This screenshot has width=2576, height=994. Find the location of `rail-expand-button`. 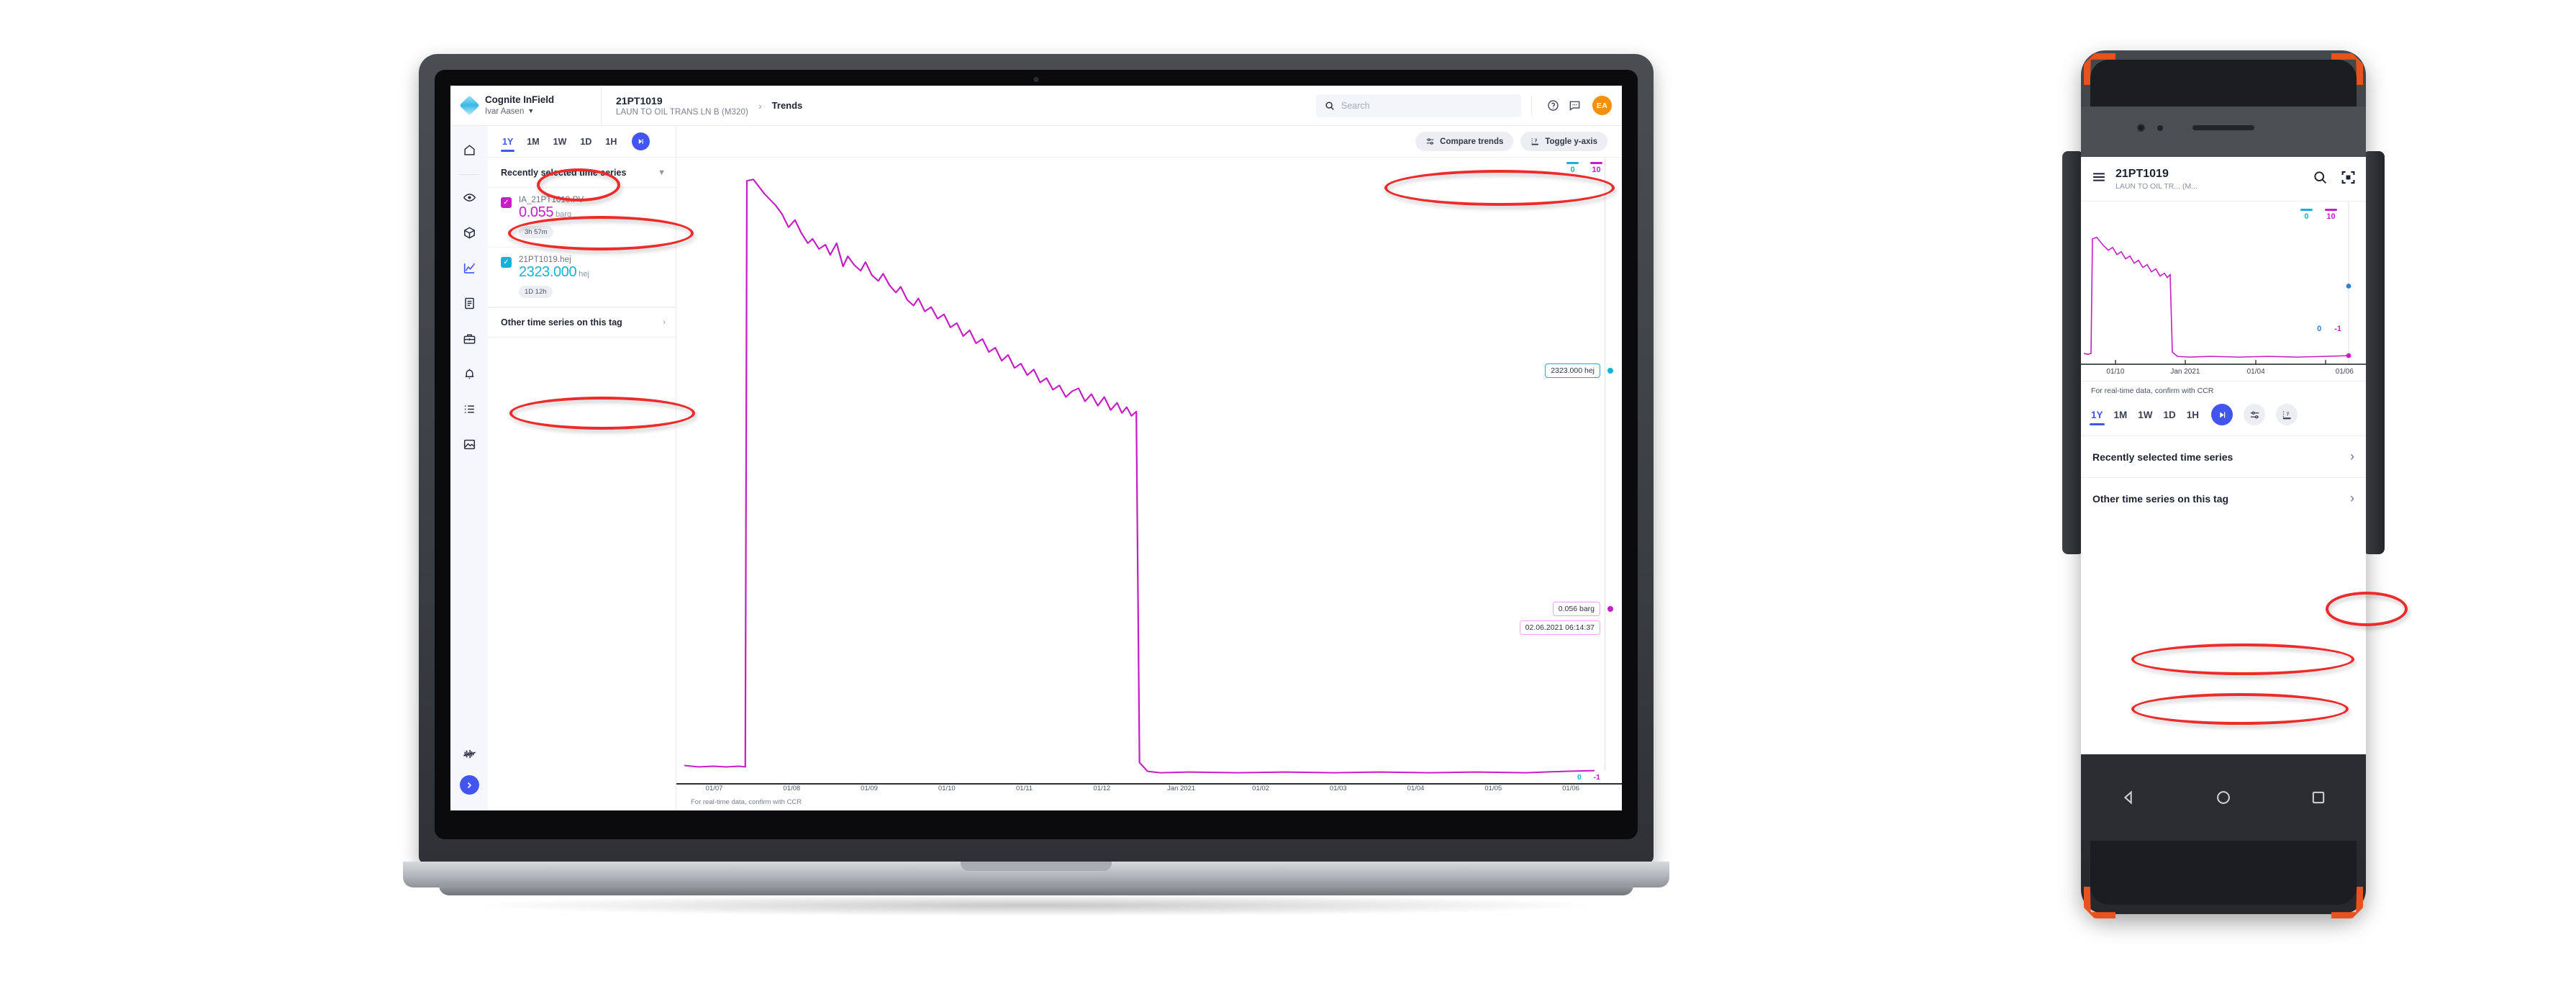

rail-expand-button is located at coordinates (469, 785).